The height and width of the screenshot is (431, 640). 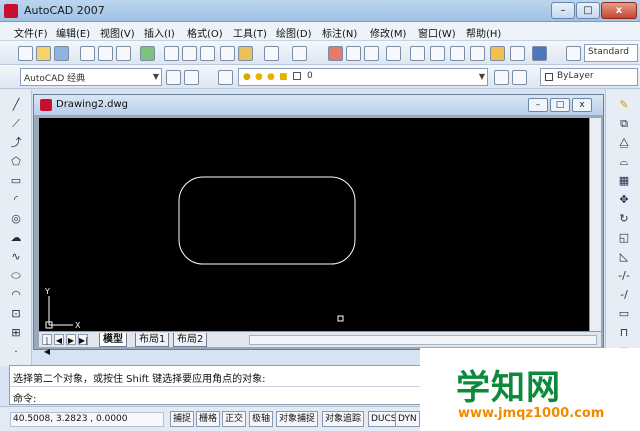 I want to click on site-watermark: 学知网 www.jmqz1000.com, so click(x=530, y=389).